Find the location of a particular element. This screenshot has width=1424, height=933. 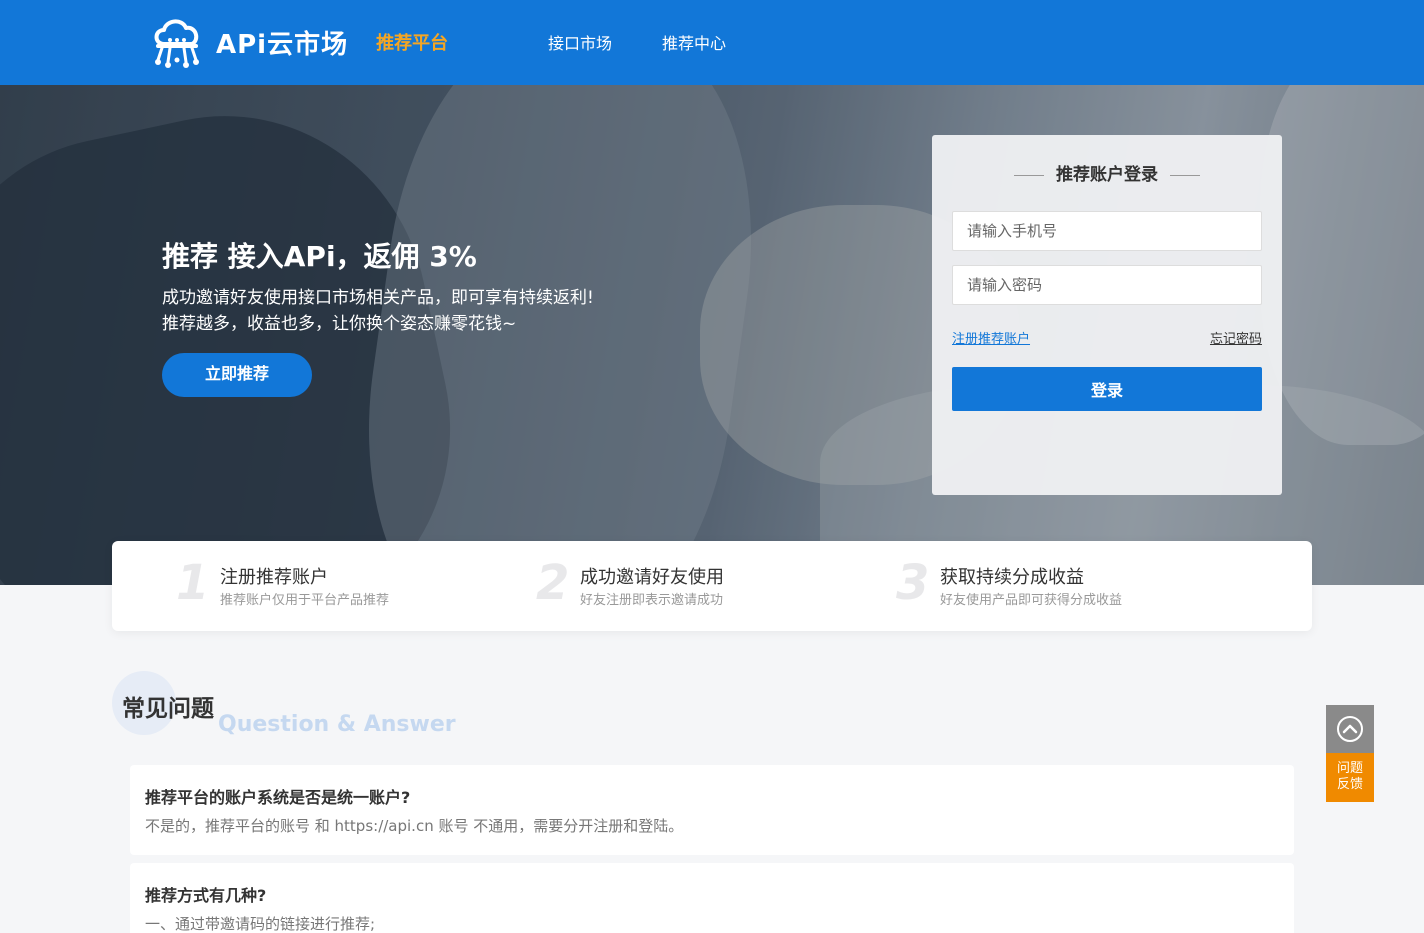

hero-description-line: 推荐越多，收益也多，让你换个姿态赚零花钱~ is located at coordinates (339, 324).